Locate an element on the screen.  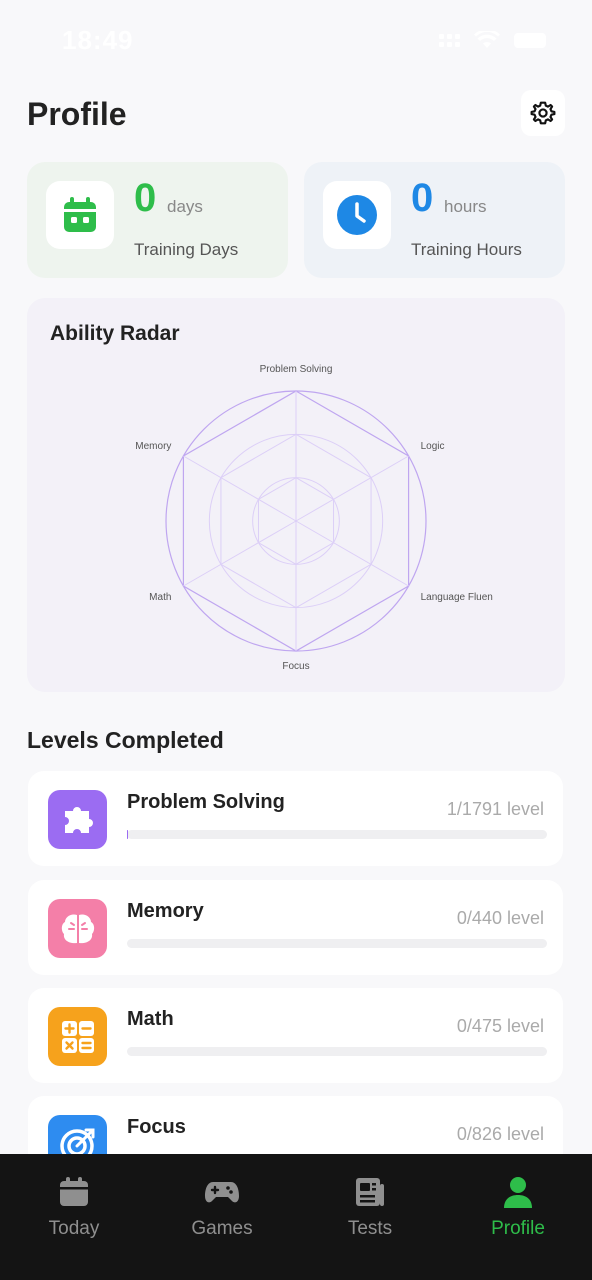
battery-icon is located at coordinates (530, 40).